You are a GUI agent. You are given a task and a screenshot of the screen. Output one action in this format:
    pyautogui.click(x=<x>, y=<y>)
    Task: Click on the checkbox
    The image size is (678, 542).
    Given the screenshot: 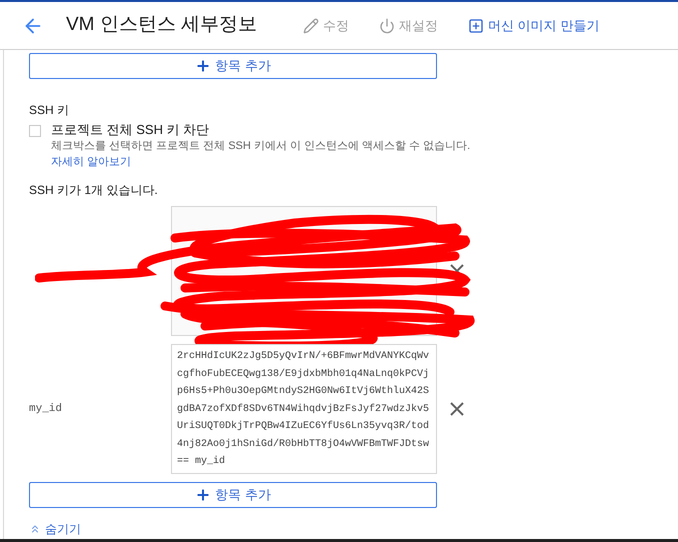 What is the action you would take?
    pyautogui.click(x=35, y=131)
    